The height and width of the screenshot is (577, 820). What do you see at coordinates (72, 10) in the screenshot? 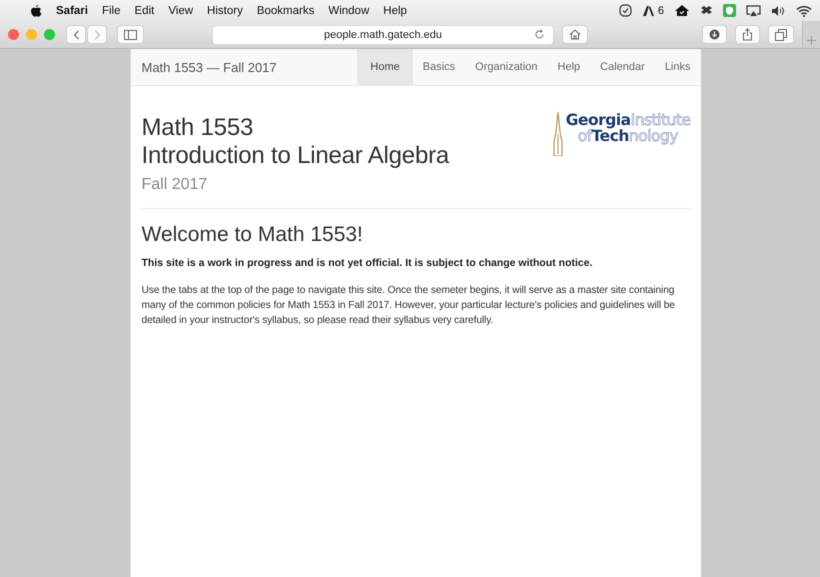
I see `menu-item: Safari` at bounding box center [72, 10].